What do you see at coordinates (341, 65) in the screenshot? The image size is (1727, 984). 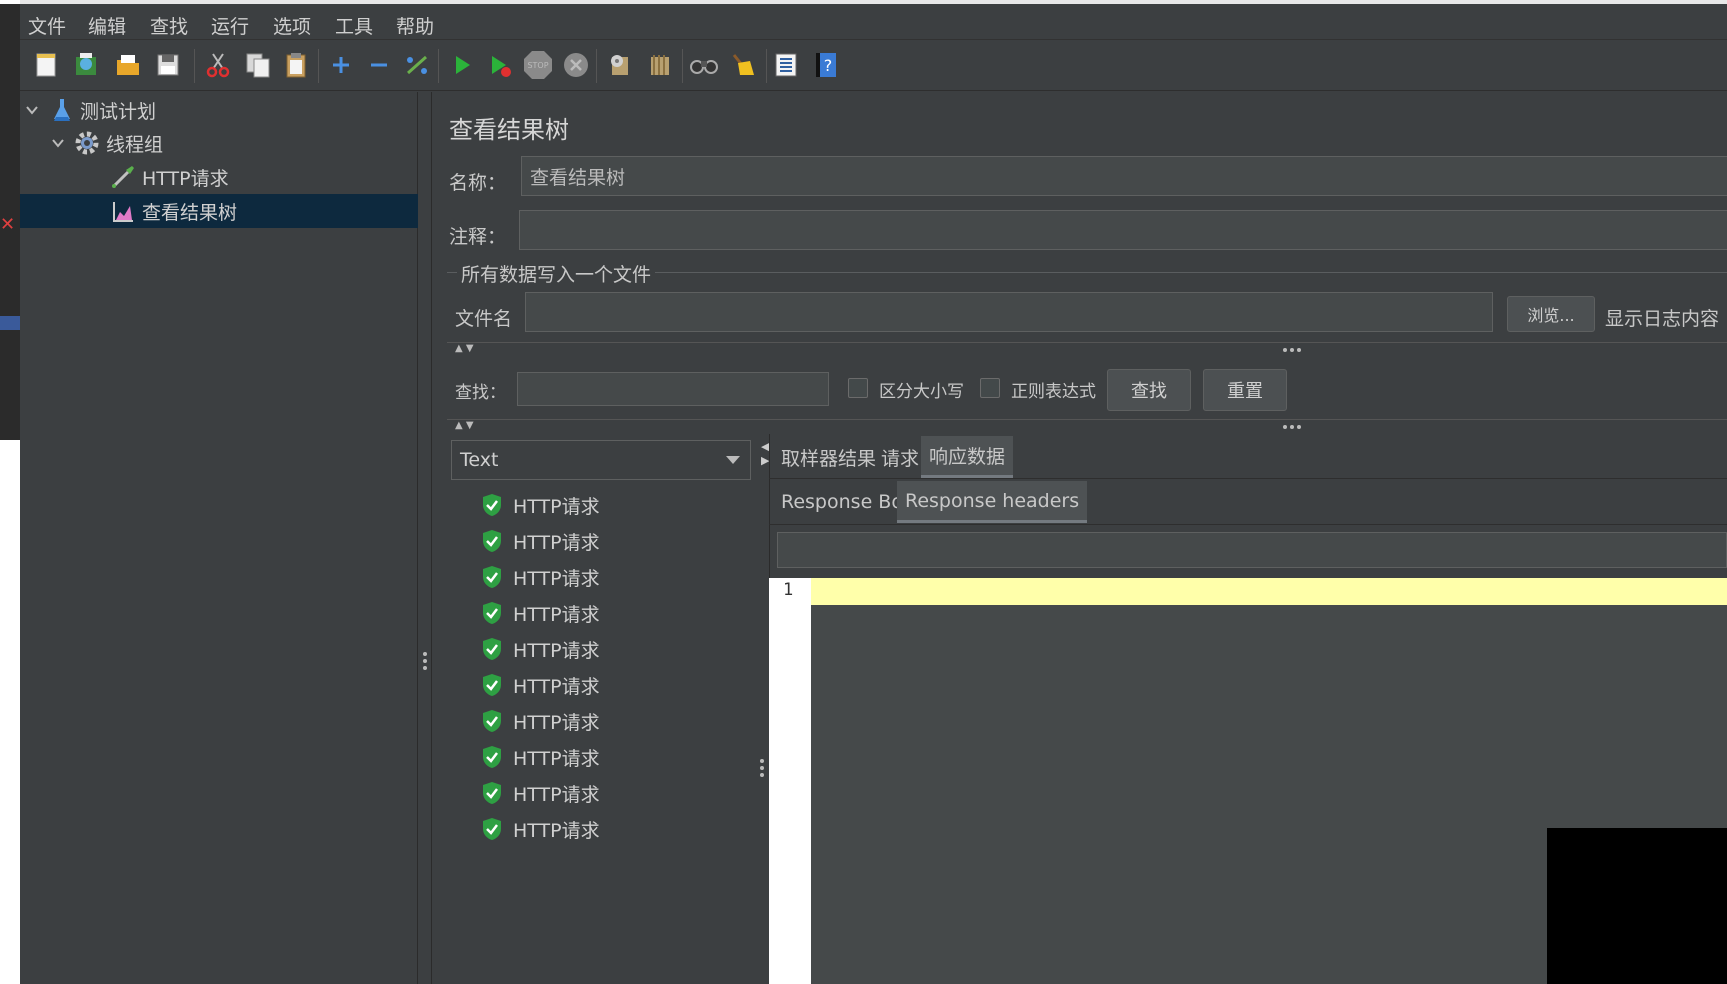 I see `expand-icon` at bounding box center [341, 65].